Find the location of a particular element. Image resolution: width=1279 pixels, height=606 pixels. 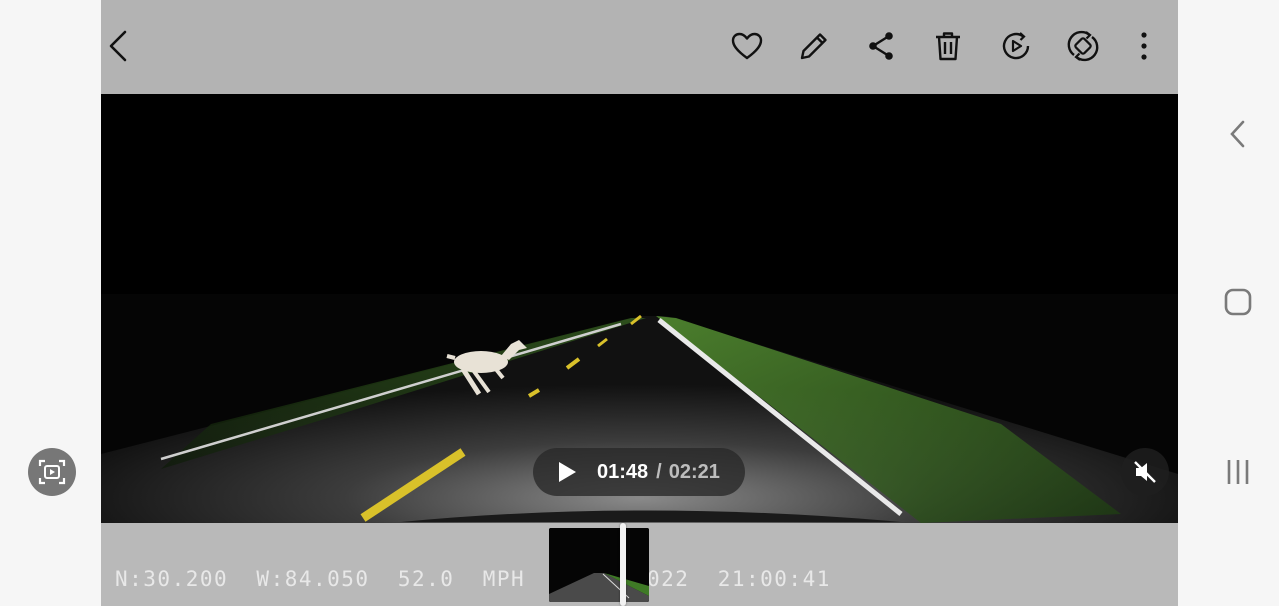

more-icon is located at coordinates (1144, 46).